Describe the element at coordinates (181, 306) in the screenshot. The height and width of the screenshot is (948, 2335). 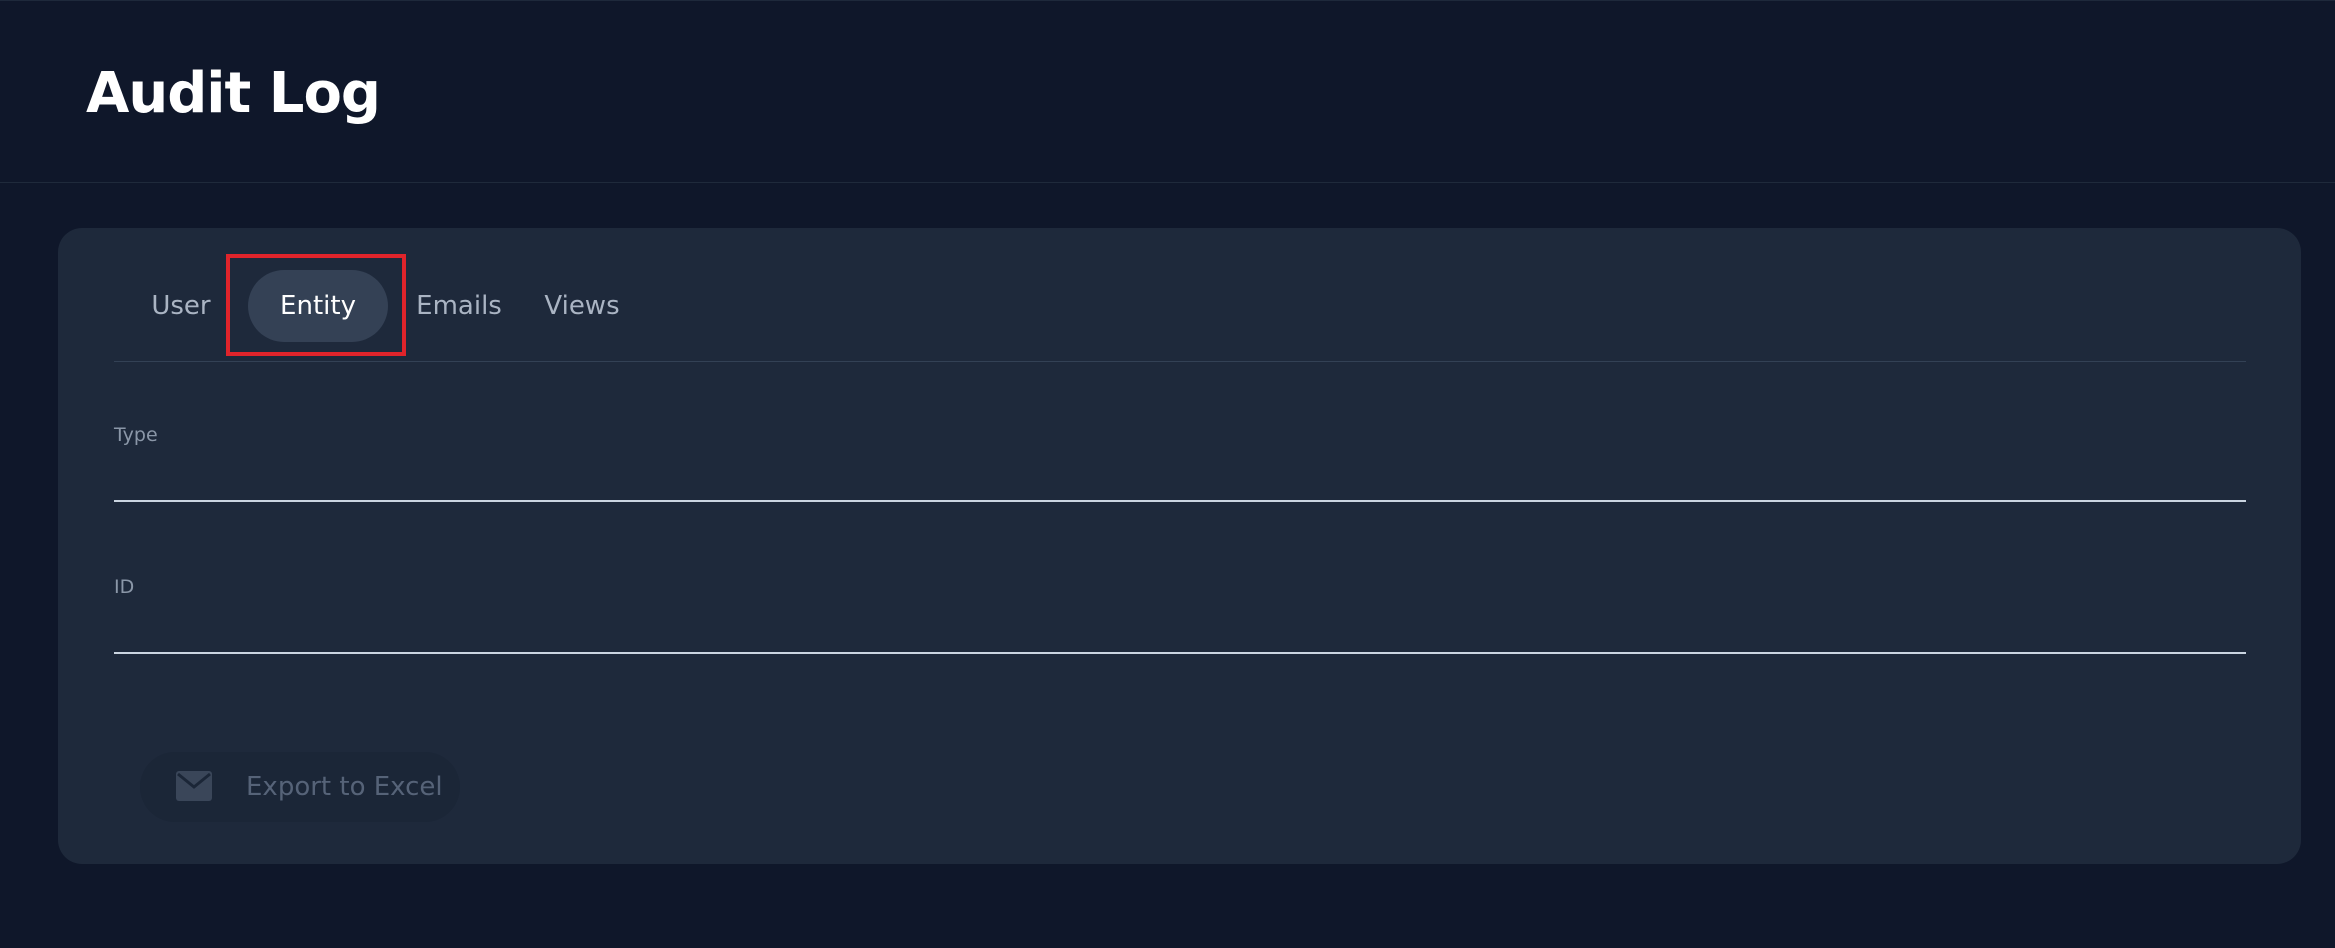
I see `tab-user: User` at that location.